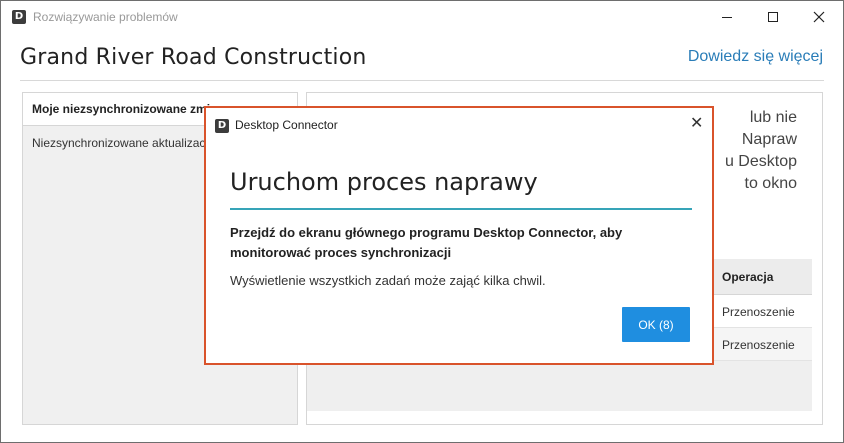  What do you see at coordinates (193, 57) in the screenshot?
I see `project-title: Grand River Road Construction` at bounding box center [193, 57].